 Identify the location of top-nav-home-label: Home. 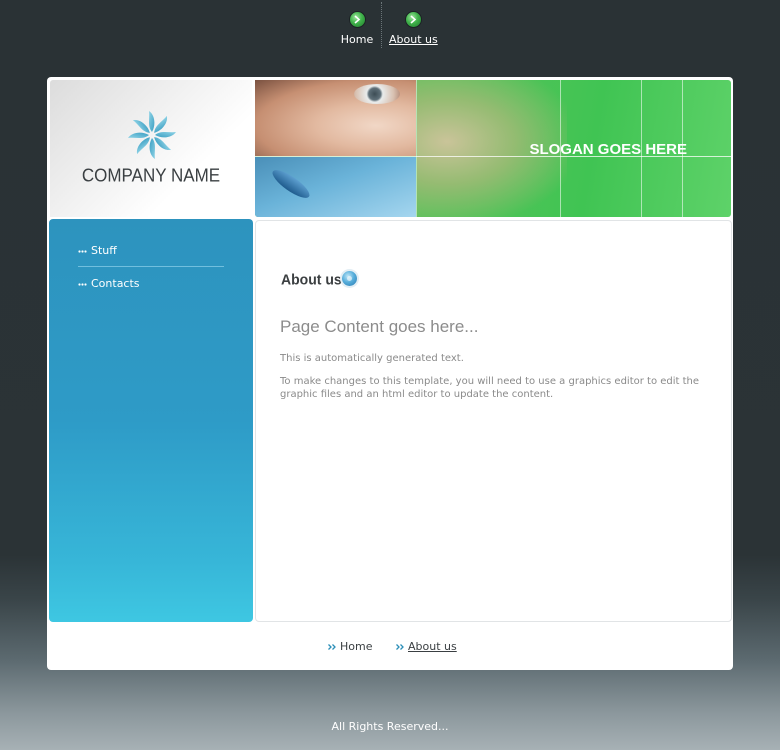
(357, 39).